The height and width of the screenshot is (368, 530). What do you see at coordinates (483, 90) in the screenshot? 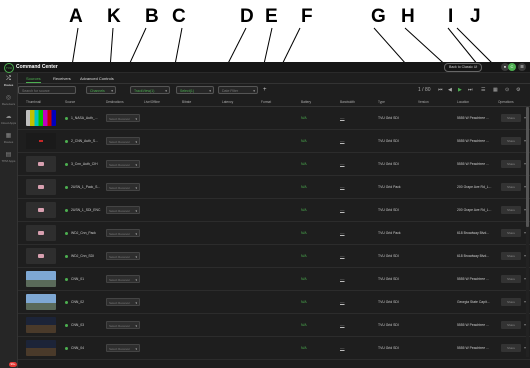
I see `list-view-icon: ☰` at bounding box center [483, 90].